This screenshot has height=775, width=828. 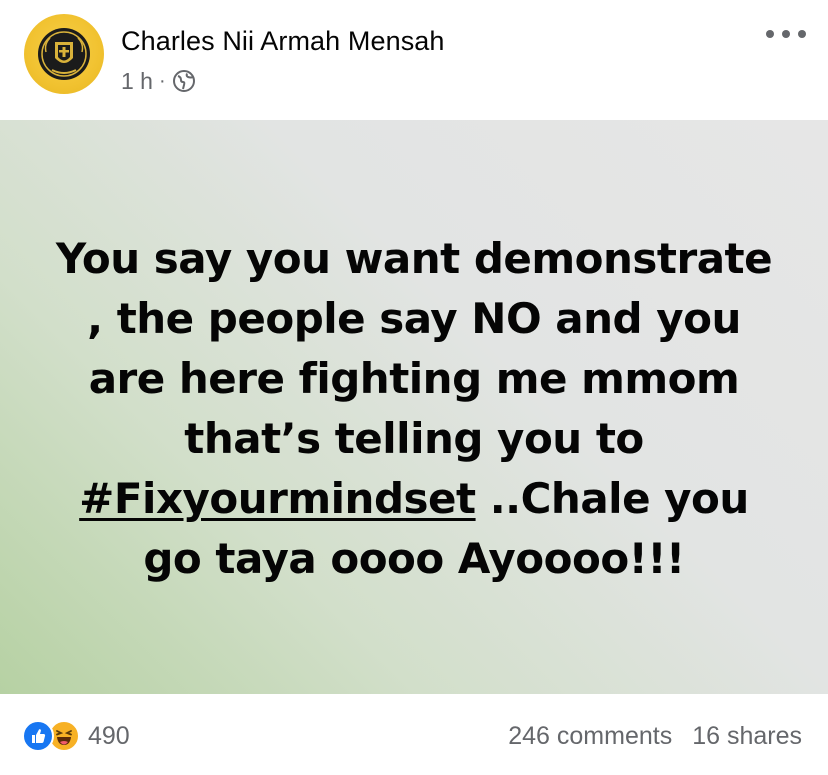 What do you see at coordinates (414, 734) in the screenshot?
I see `post-footer: 490 246 comments 16 shares` at bounding box center [414, 734].